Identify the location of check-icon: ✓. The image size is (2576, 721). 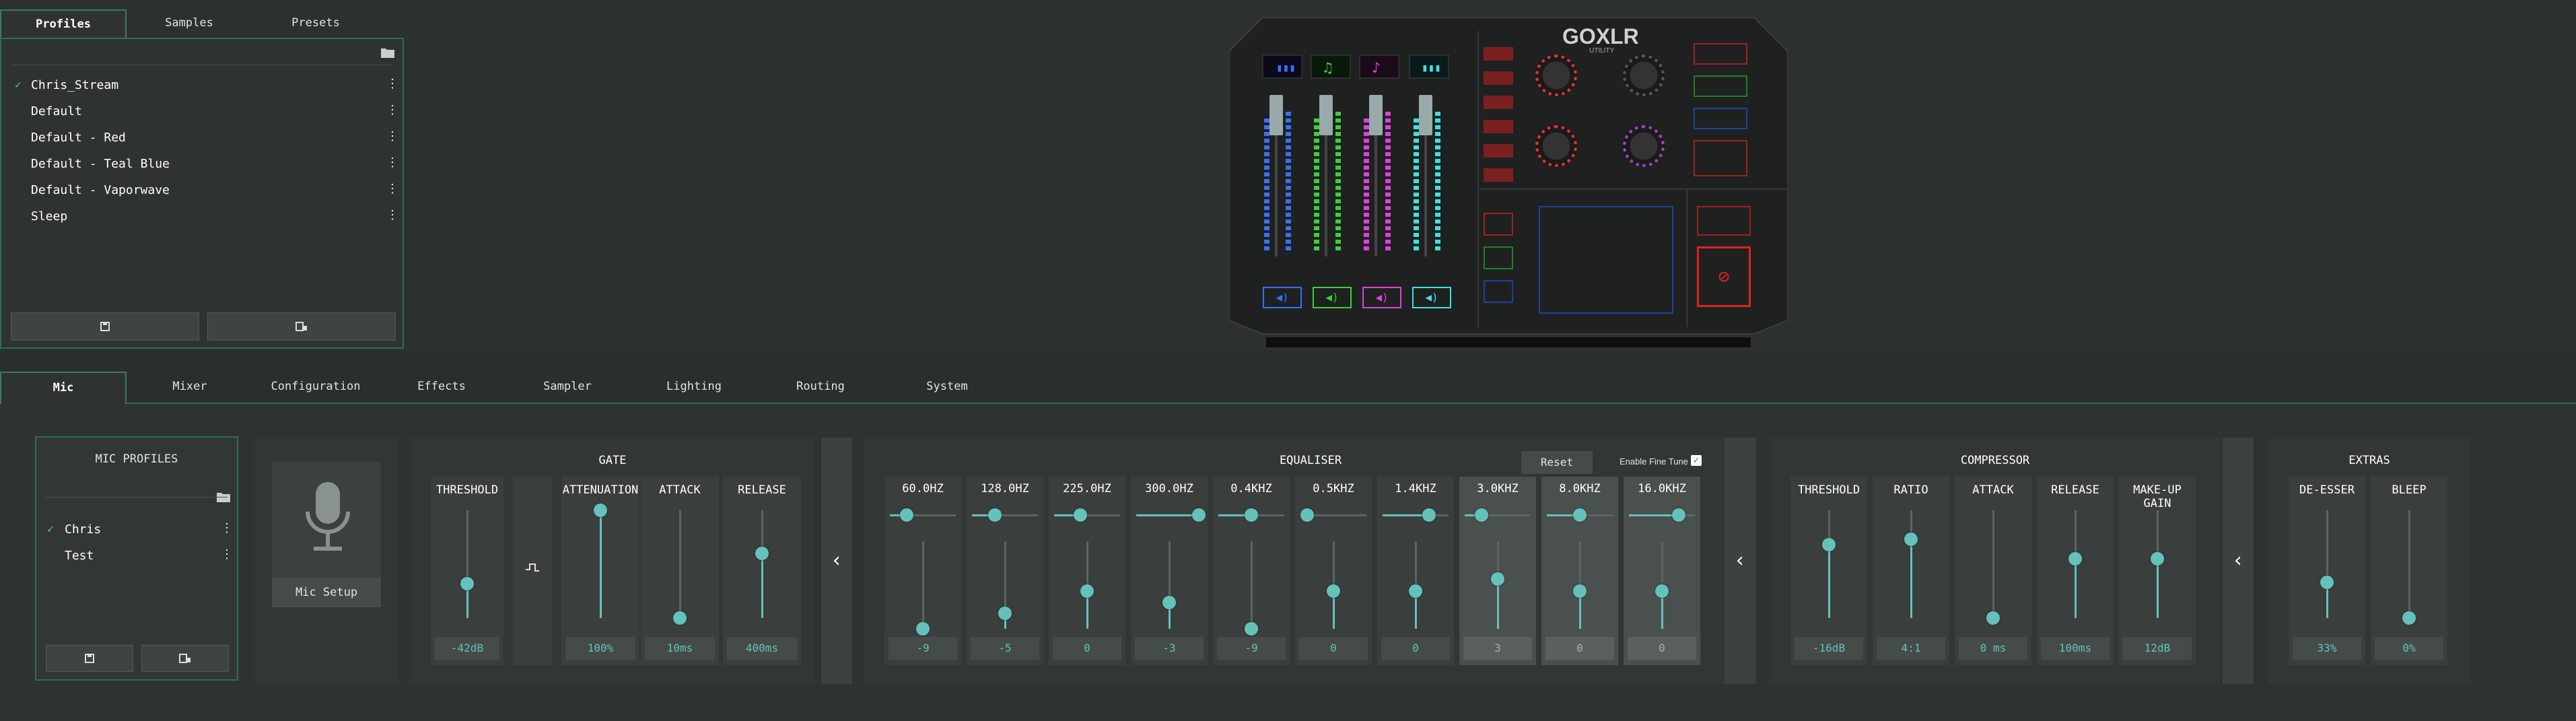
(50, 529).